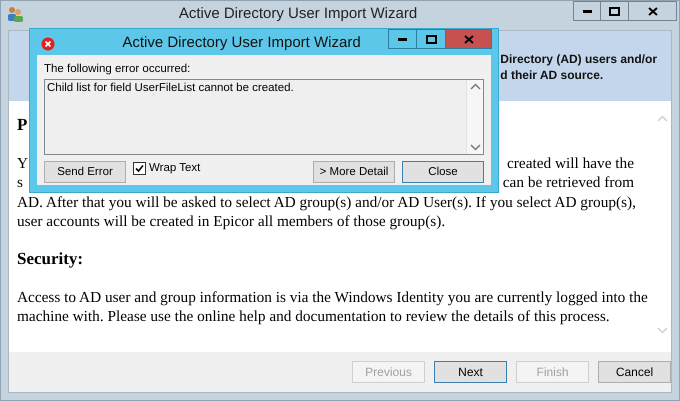  I want to click on banner-text: d their AD source., so click(552, 74).